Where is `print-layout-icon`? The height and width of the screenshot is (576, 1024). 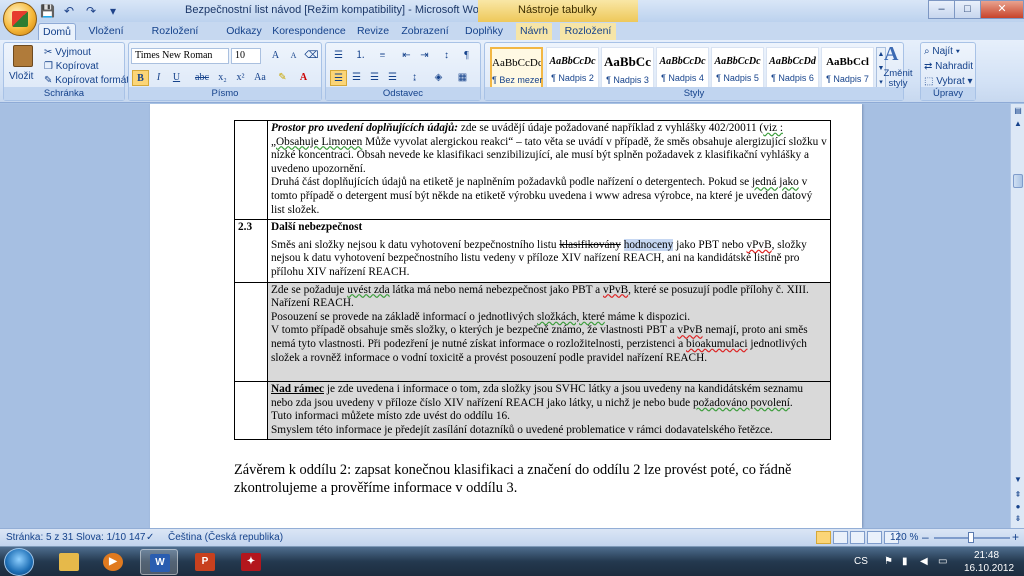
print-layout-icon is located at coordinates (823, 537).